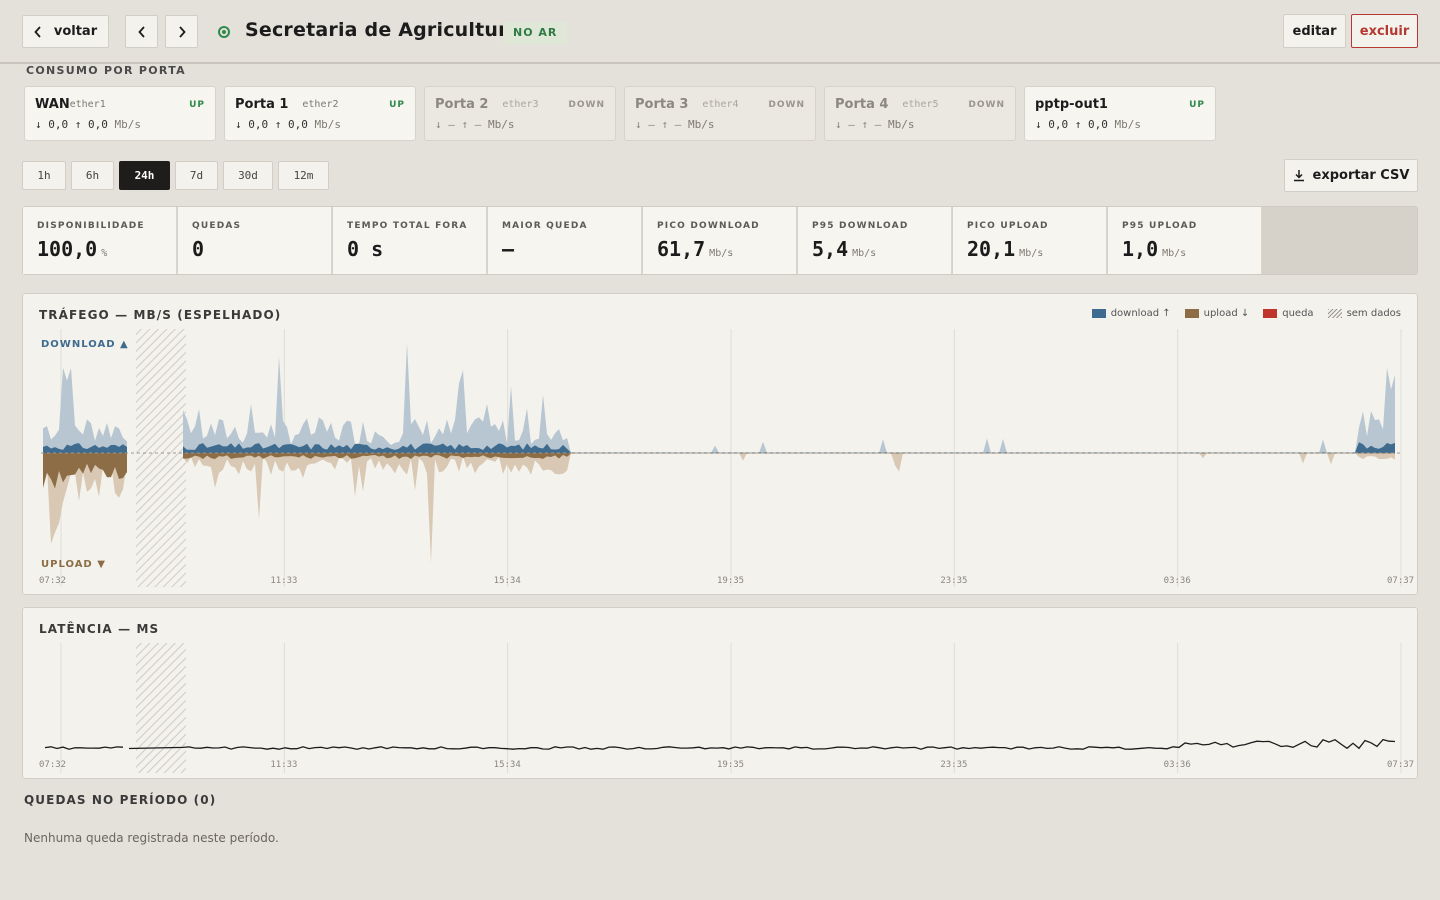 The width and height of the screenshot is (1440, 900). I want to click on stat-label: PICO DOWNLOAD, so click(708, 226).